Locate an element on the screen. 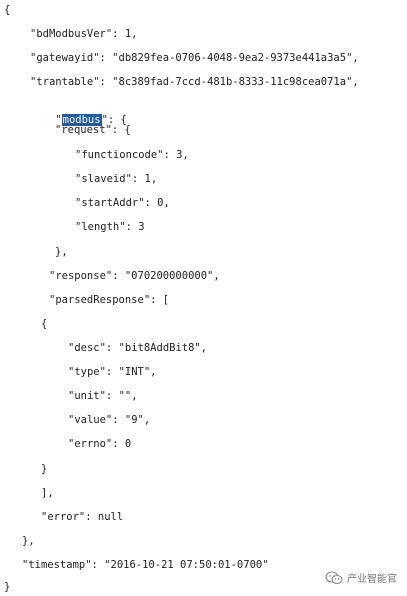 Image resolution: width=407 pixels, height=596 pixels. code-line: "error": null is located at coordinates (82, 517).